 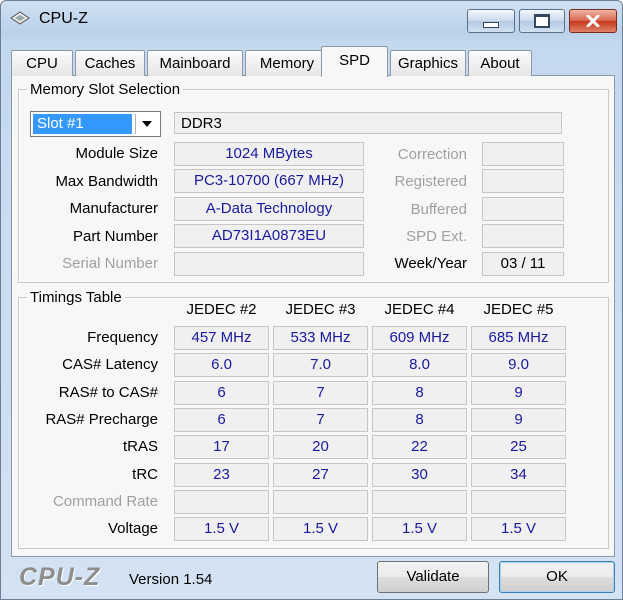 What do you see at coordinates (105, 501) in the screenshot?
I see `timing-row-label: Command Rate` at bounding box center [105, 501].